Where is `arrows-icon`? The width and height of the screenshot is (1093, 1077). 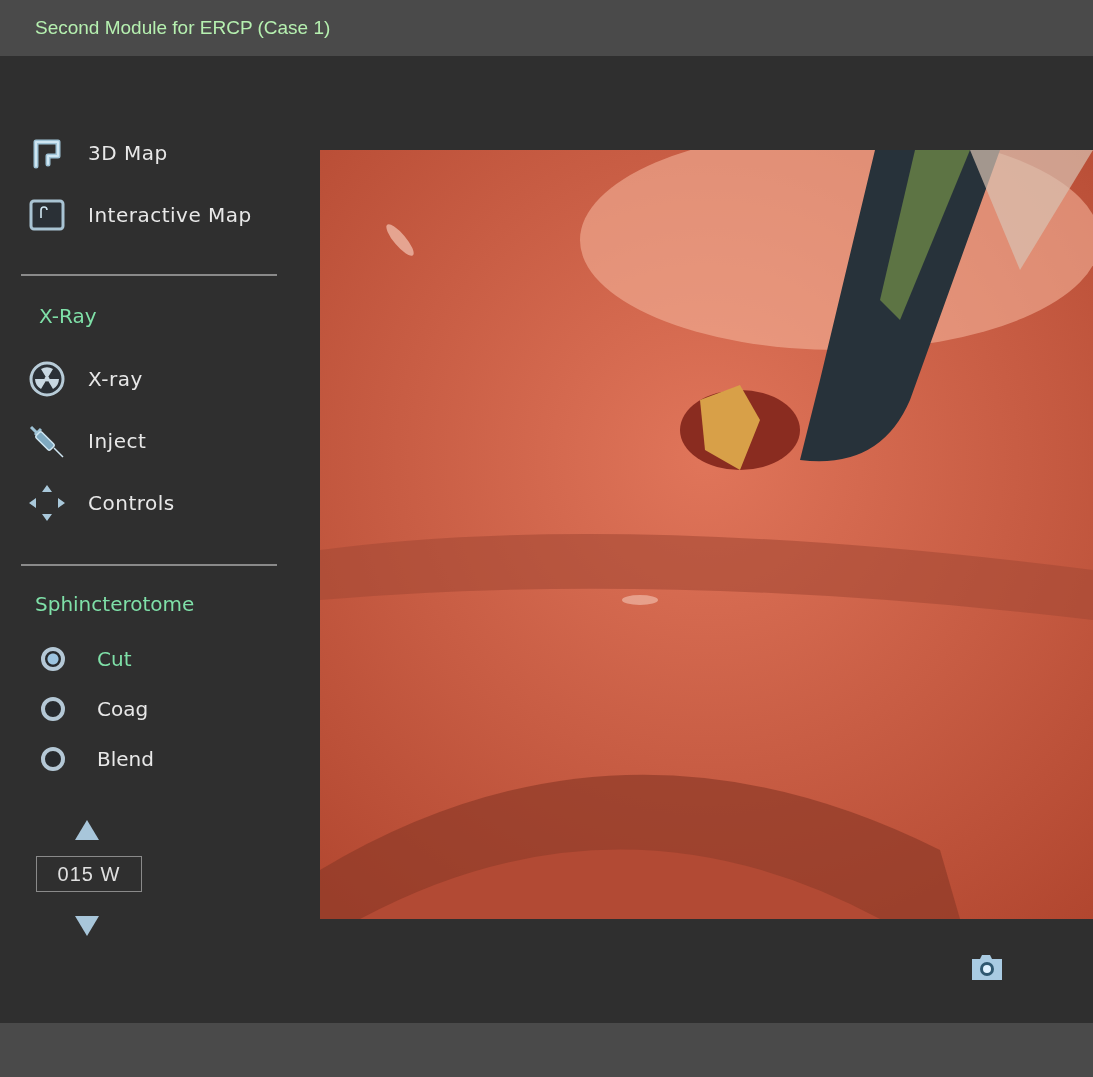
arrows-icon is located at coordinates (47, 503).